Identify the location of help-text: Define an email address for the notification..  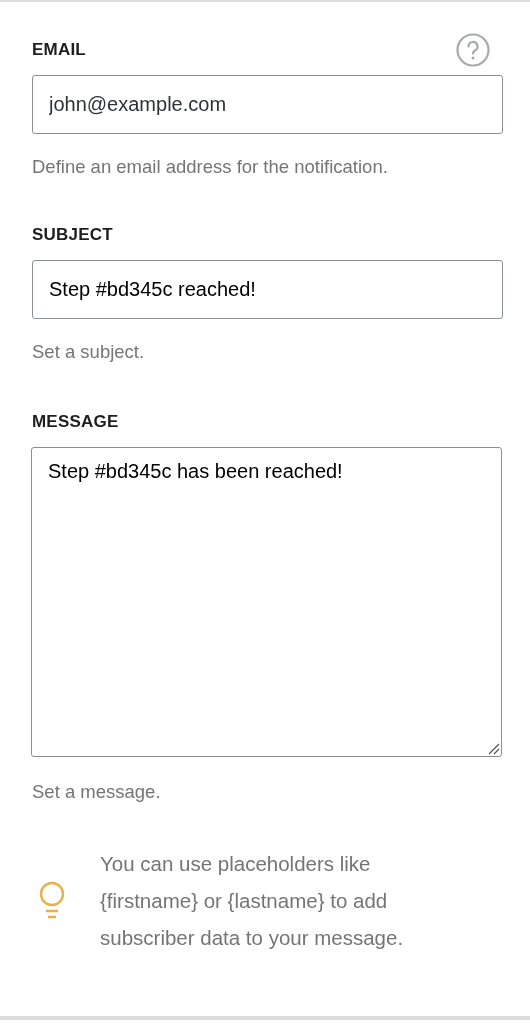
(210, 167).